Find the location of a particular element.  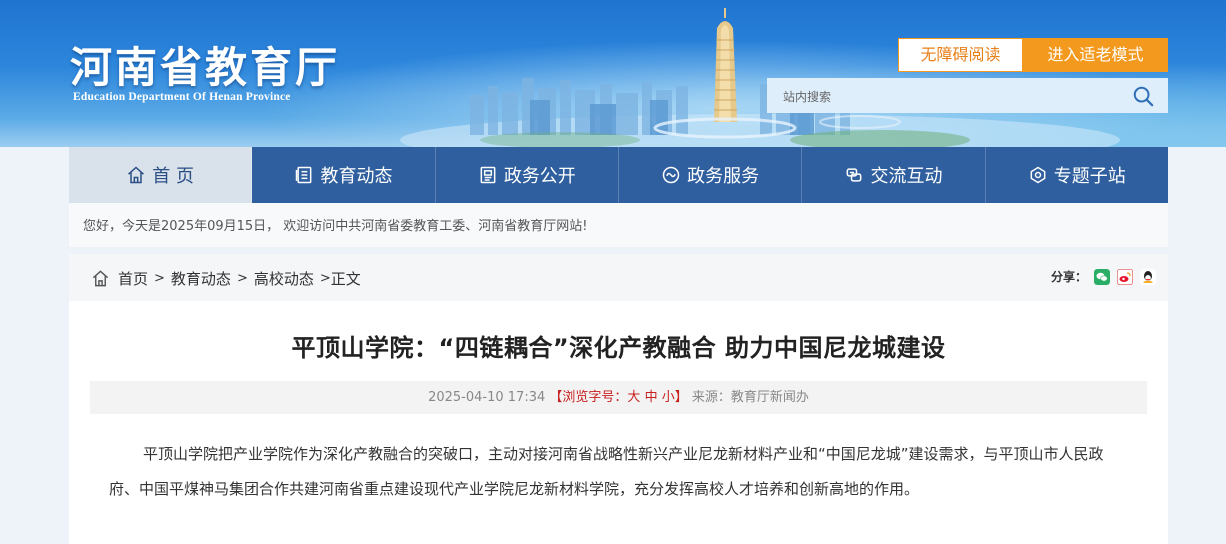

qq-icon is located at coordinates (1148, 276).